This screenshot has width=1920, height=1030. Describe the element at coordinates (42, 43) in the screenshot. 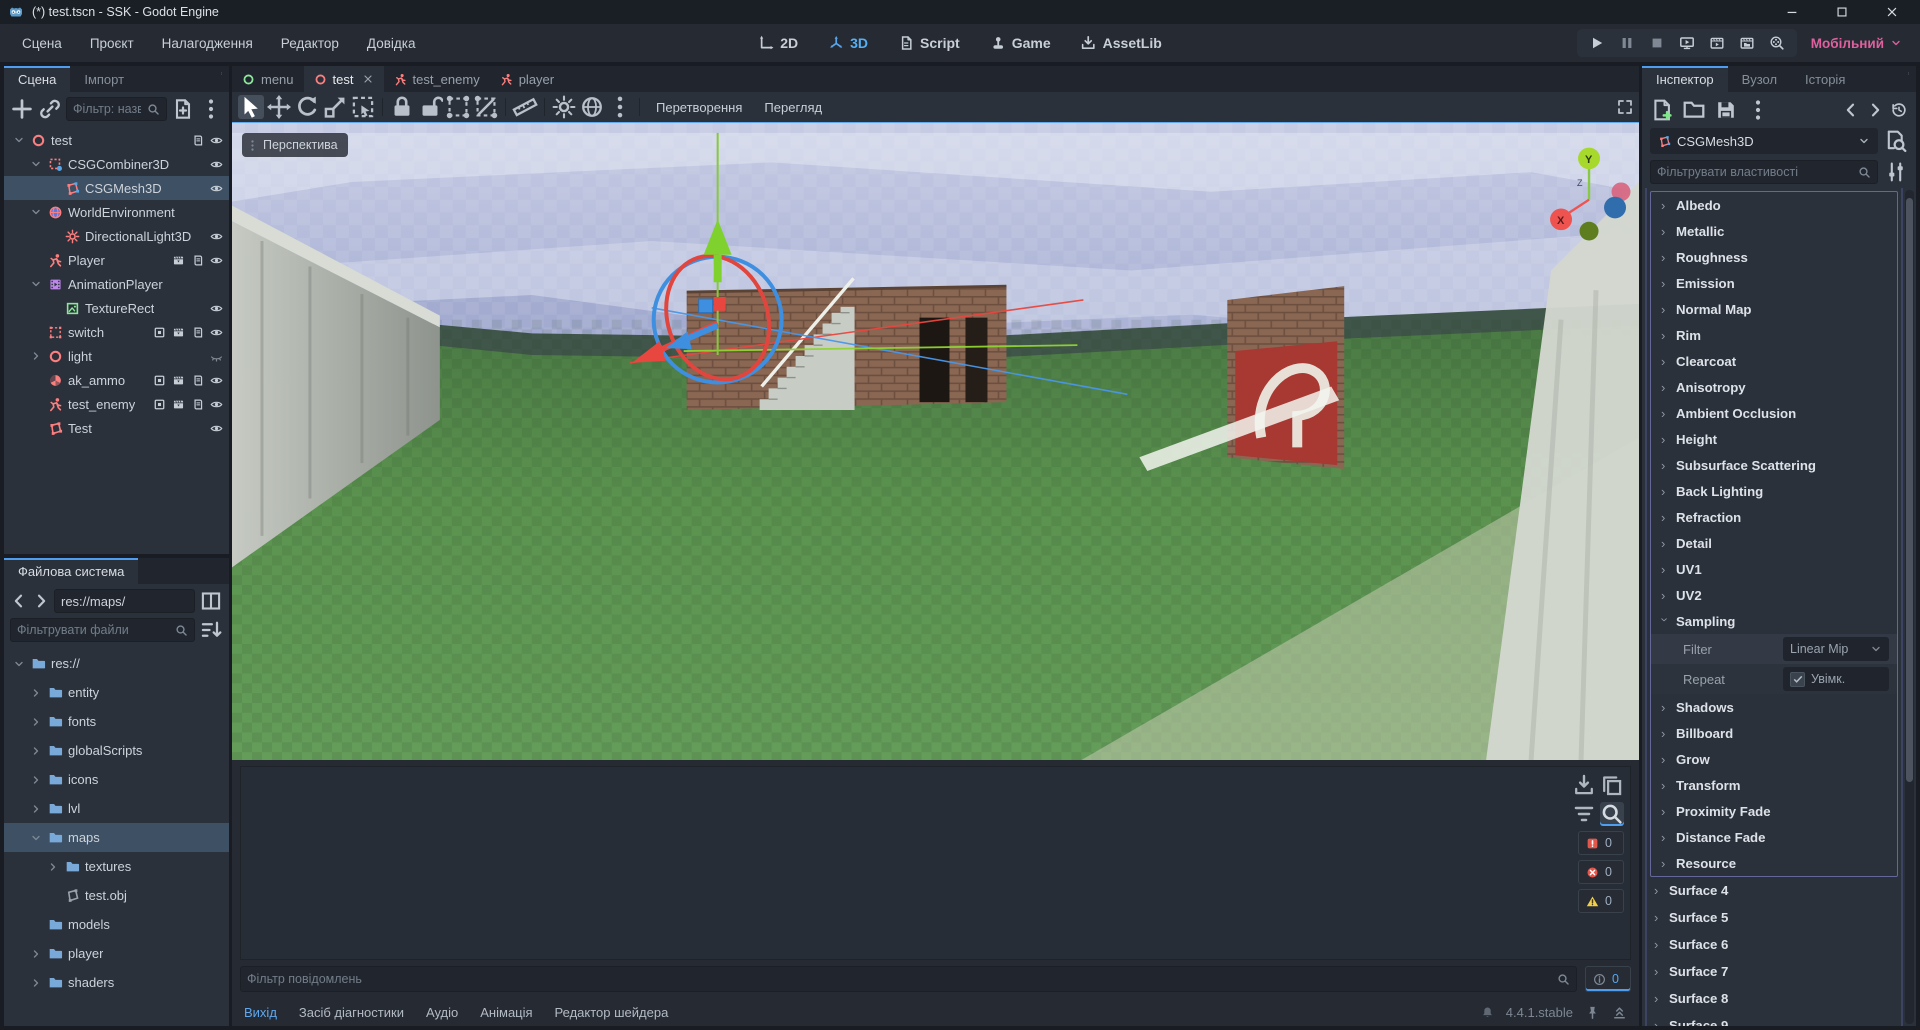

I see `menubar-item-сцена: Сцена` at that location.